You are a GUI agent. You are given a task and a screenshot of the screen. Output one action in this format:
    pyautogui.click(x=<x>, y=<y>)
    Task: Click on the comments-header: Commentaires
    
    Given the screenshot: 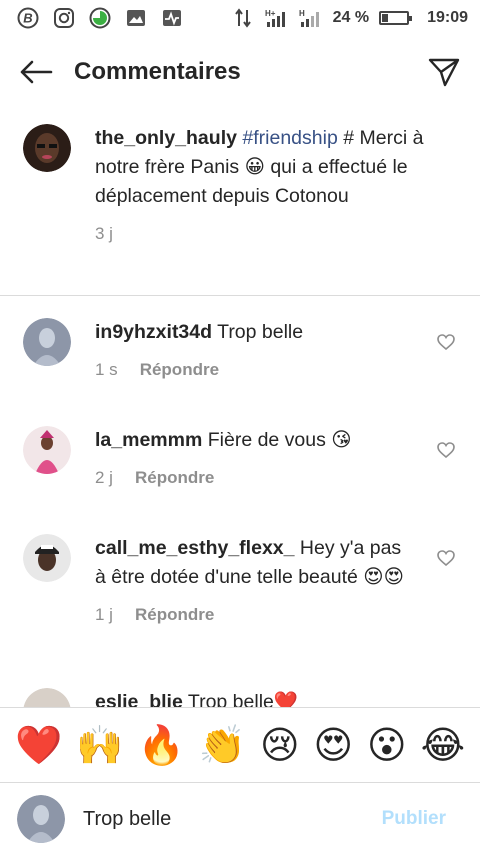 What is the action you would take?
    pyautogui.click(x=240, y=72)
    